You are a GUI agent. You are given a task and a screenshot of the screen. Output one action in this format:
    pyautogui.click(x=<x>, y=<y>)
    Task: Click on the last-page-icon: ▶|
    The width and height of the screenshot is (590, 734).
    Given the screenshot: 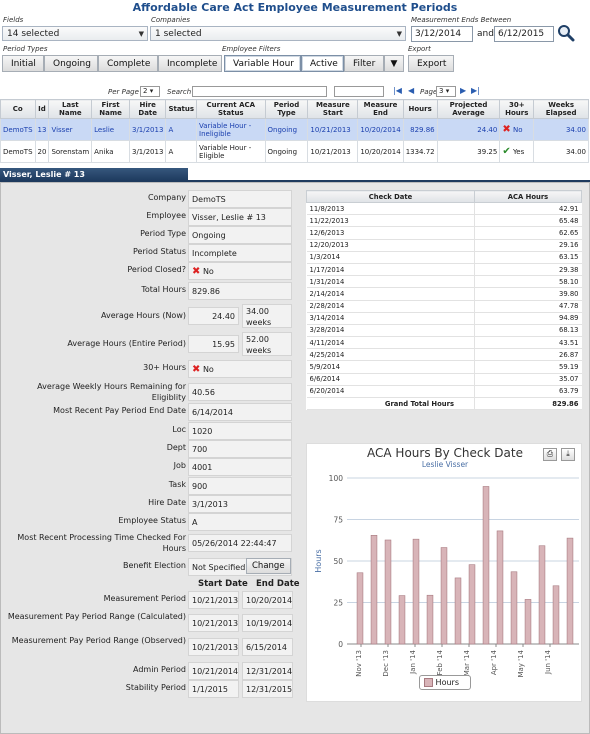 What is the action you would take?
    pyautogui.click(x=475, y=90)
    